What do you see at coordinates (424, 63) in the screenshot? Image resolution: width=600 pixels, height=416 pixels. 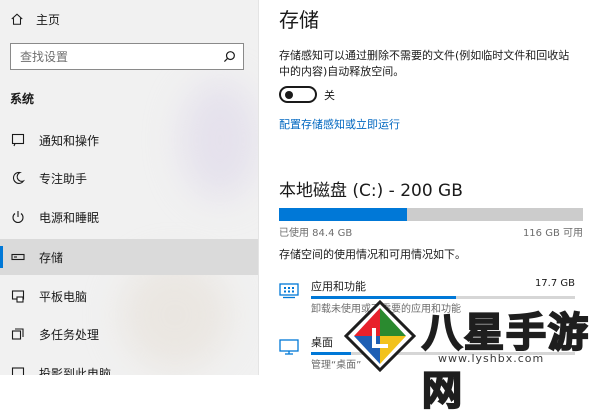 I see `storage-sense-description: 存储感知可以通过删除不需要的文件(例如临时文件和回收站中的内容)自动释放空间。` at bounding box center [424, 63].